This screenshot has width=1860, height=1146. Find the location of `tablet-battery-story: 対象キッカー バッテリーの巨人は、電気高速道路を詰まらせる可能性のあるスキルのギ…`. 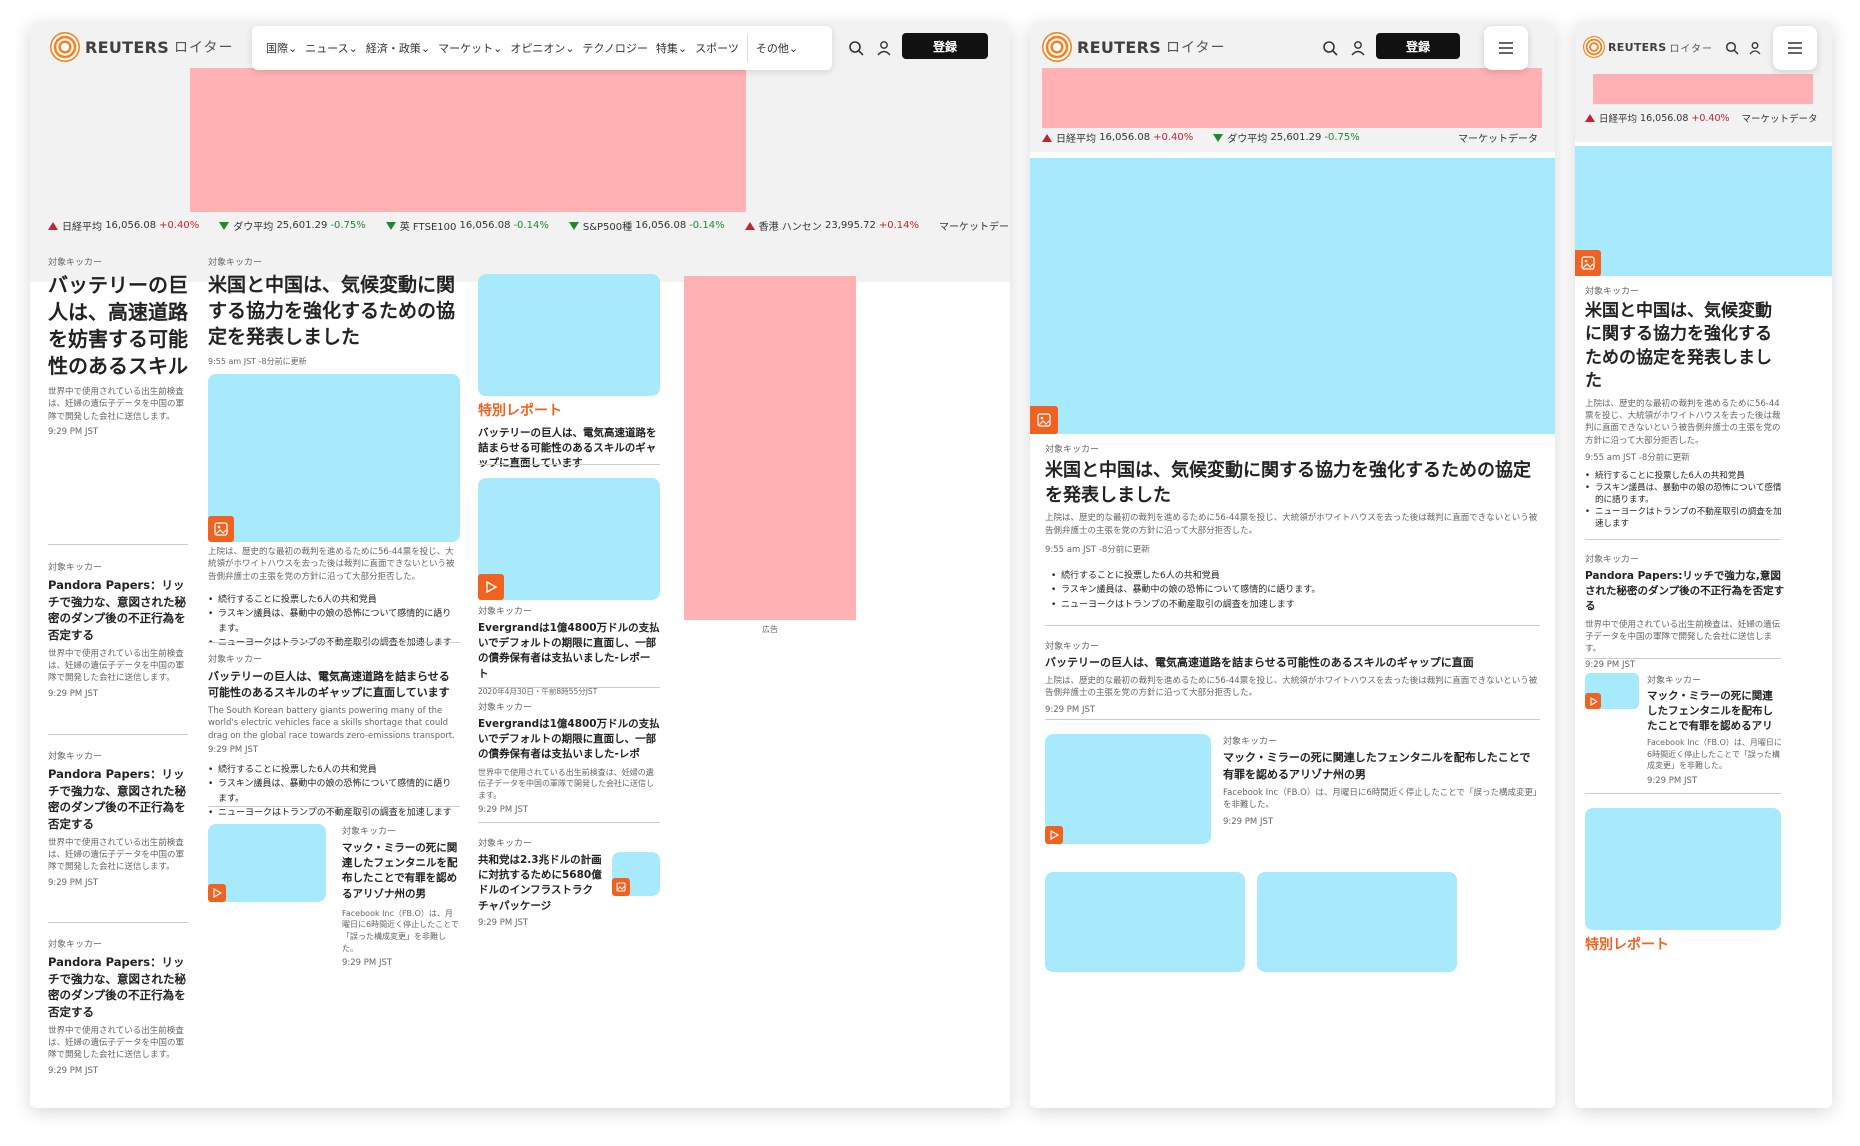

tablet-battery-story: 対象キッカー バッテリーの巨人は、電気高速道路を詰まらせる可能性のあるスキルのギ… is located at coordinates (1295, 677).